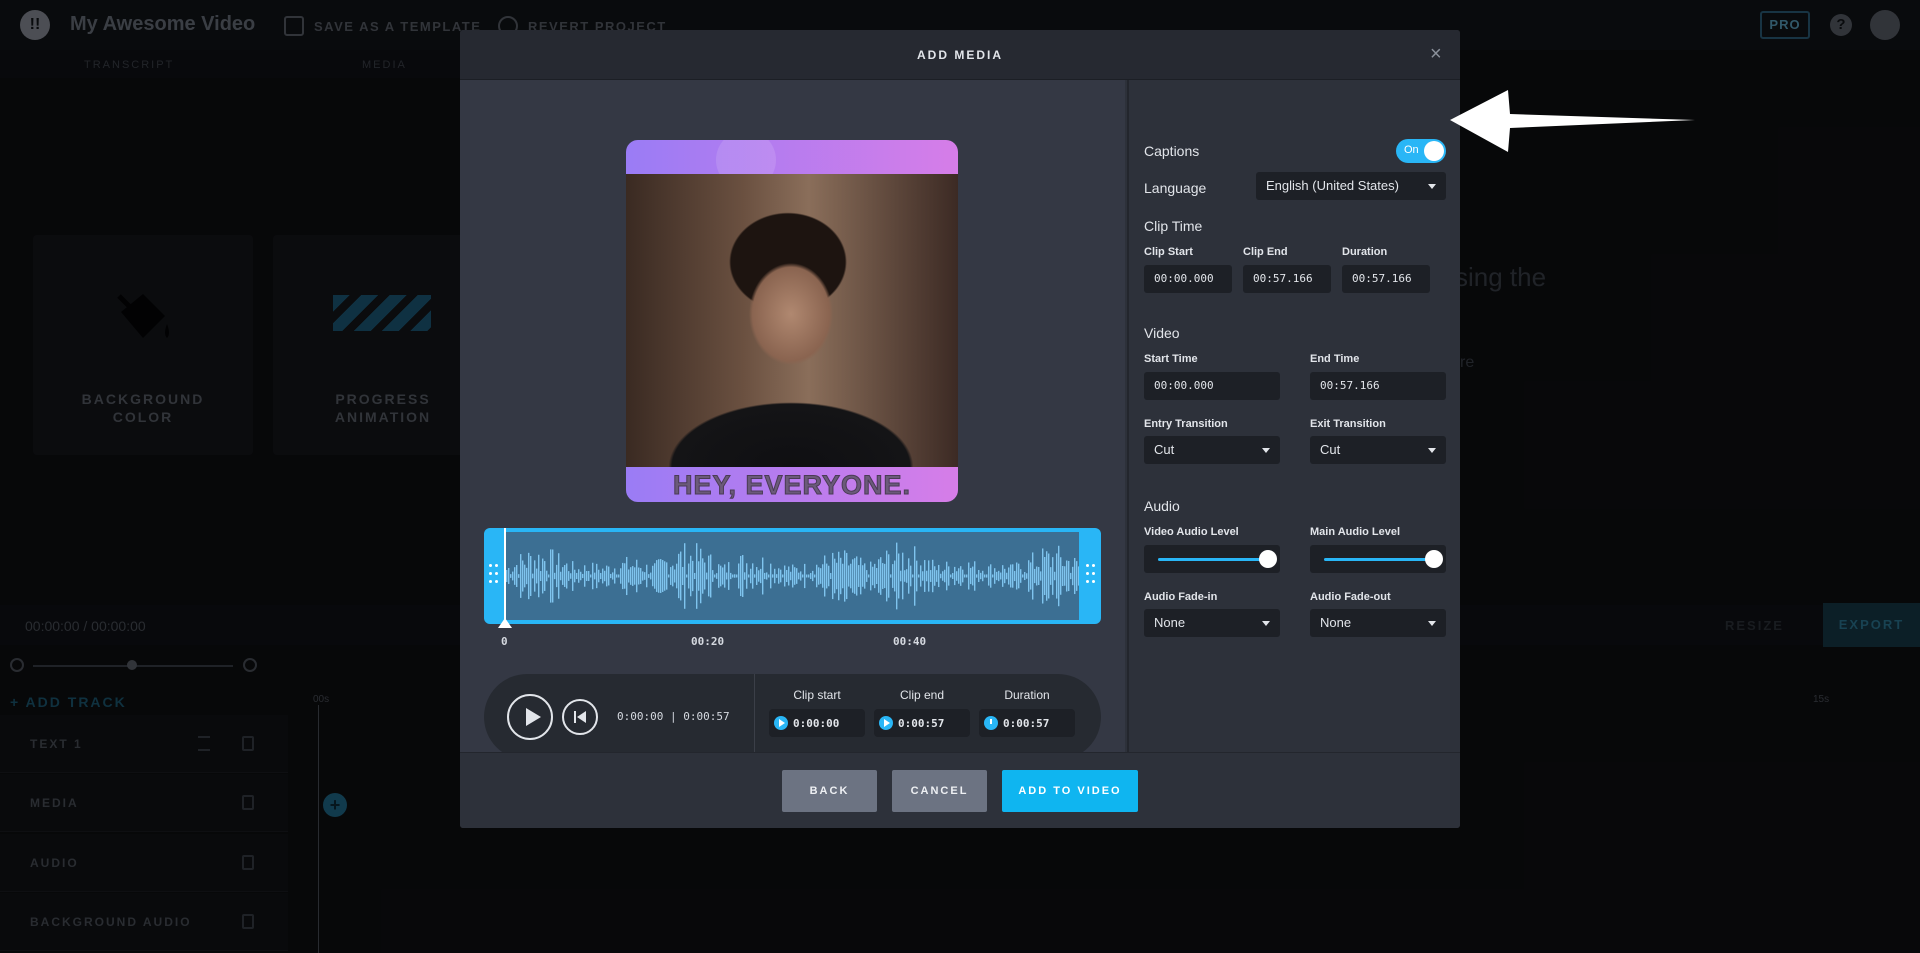 The width and height of the screenshot is (1920, 953). What do you see at coordinates (1378, 450) in the screenshot?
I see `exit-transition-select: Cut` at bounding box center [1378, 450].